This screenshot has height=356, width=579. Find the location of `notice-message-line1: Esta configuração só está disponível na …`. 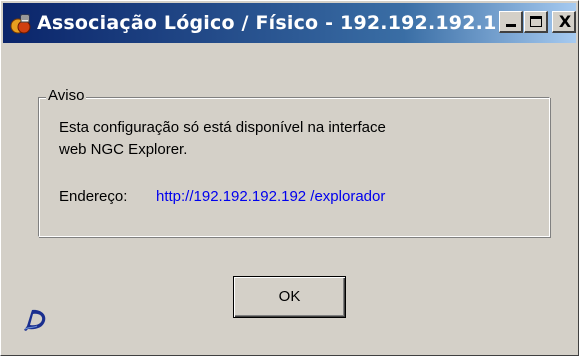

notice-message-line1: Esta configuração só está disponível na … is located at coordinates (222, 127).